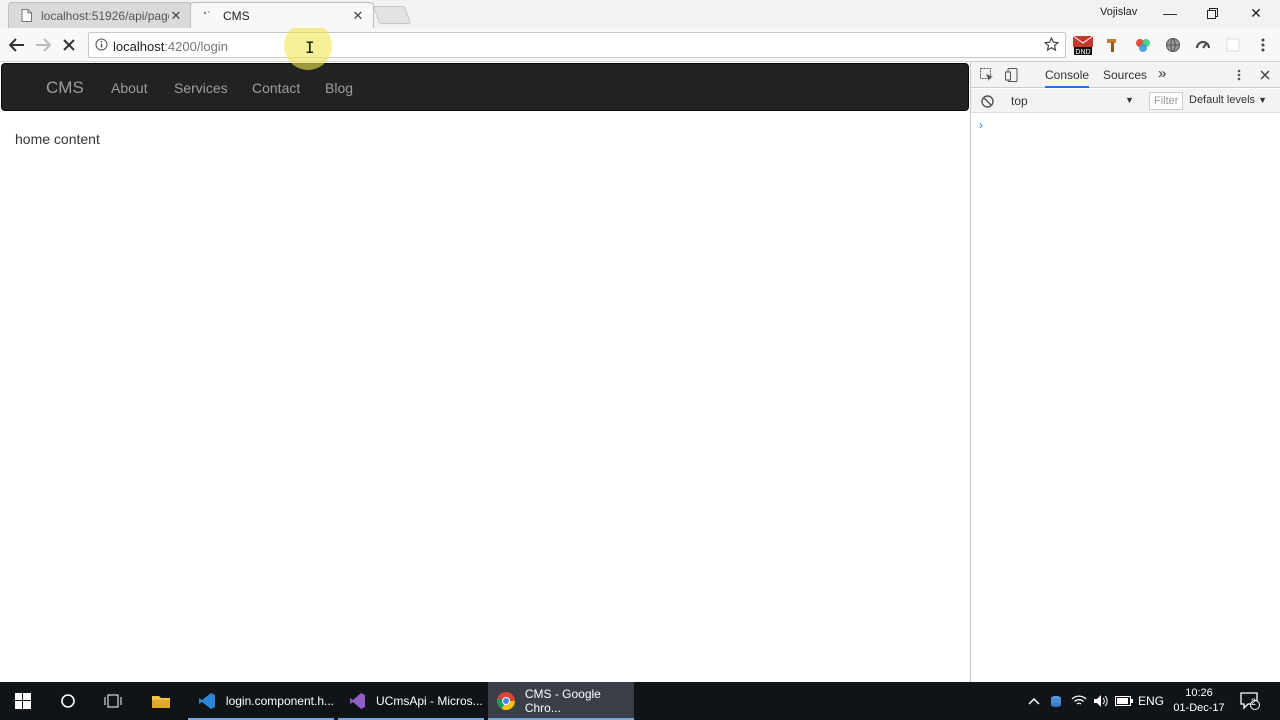 The width and height of the screenshot is (1280, 720). Describe the element at coordinates (1199, 708) in the screenshot. I see `clock-date: 01-Dec-17` at that location.